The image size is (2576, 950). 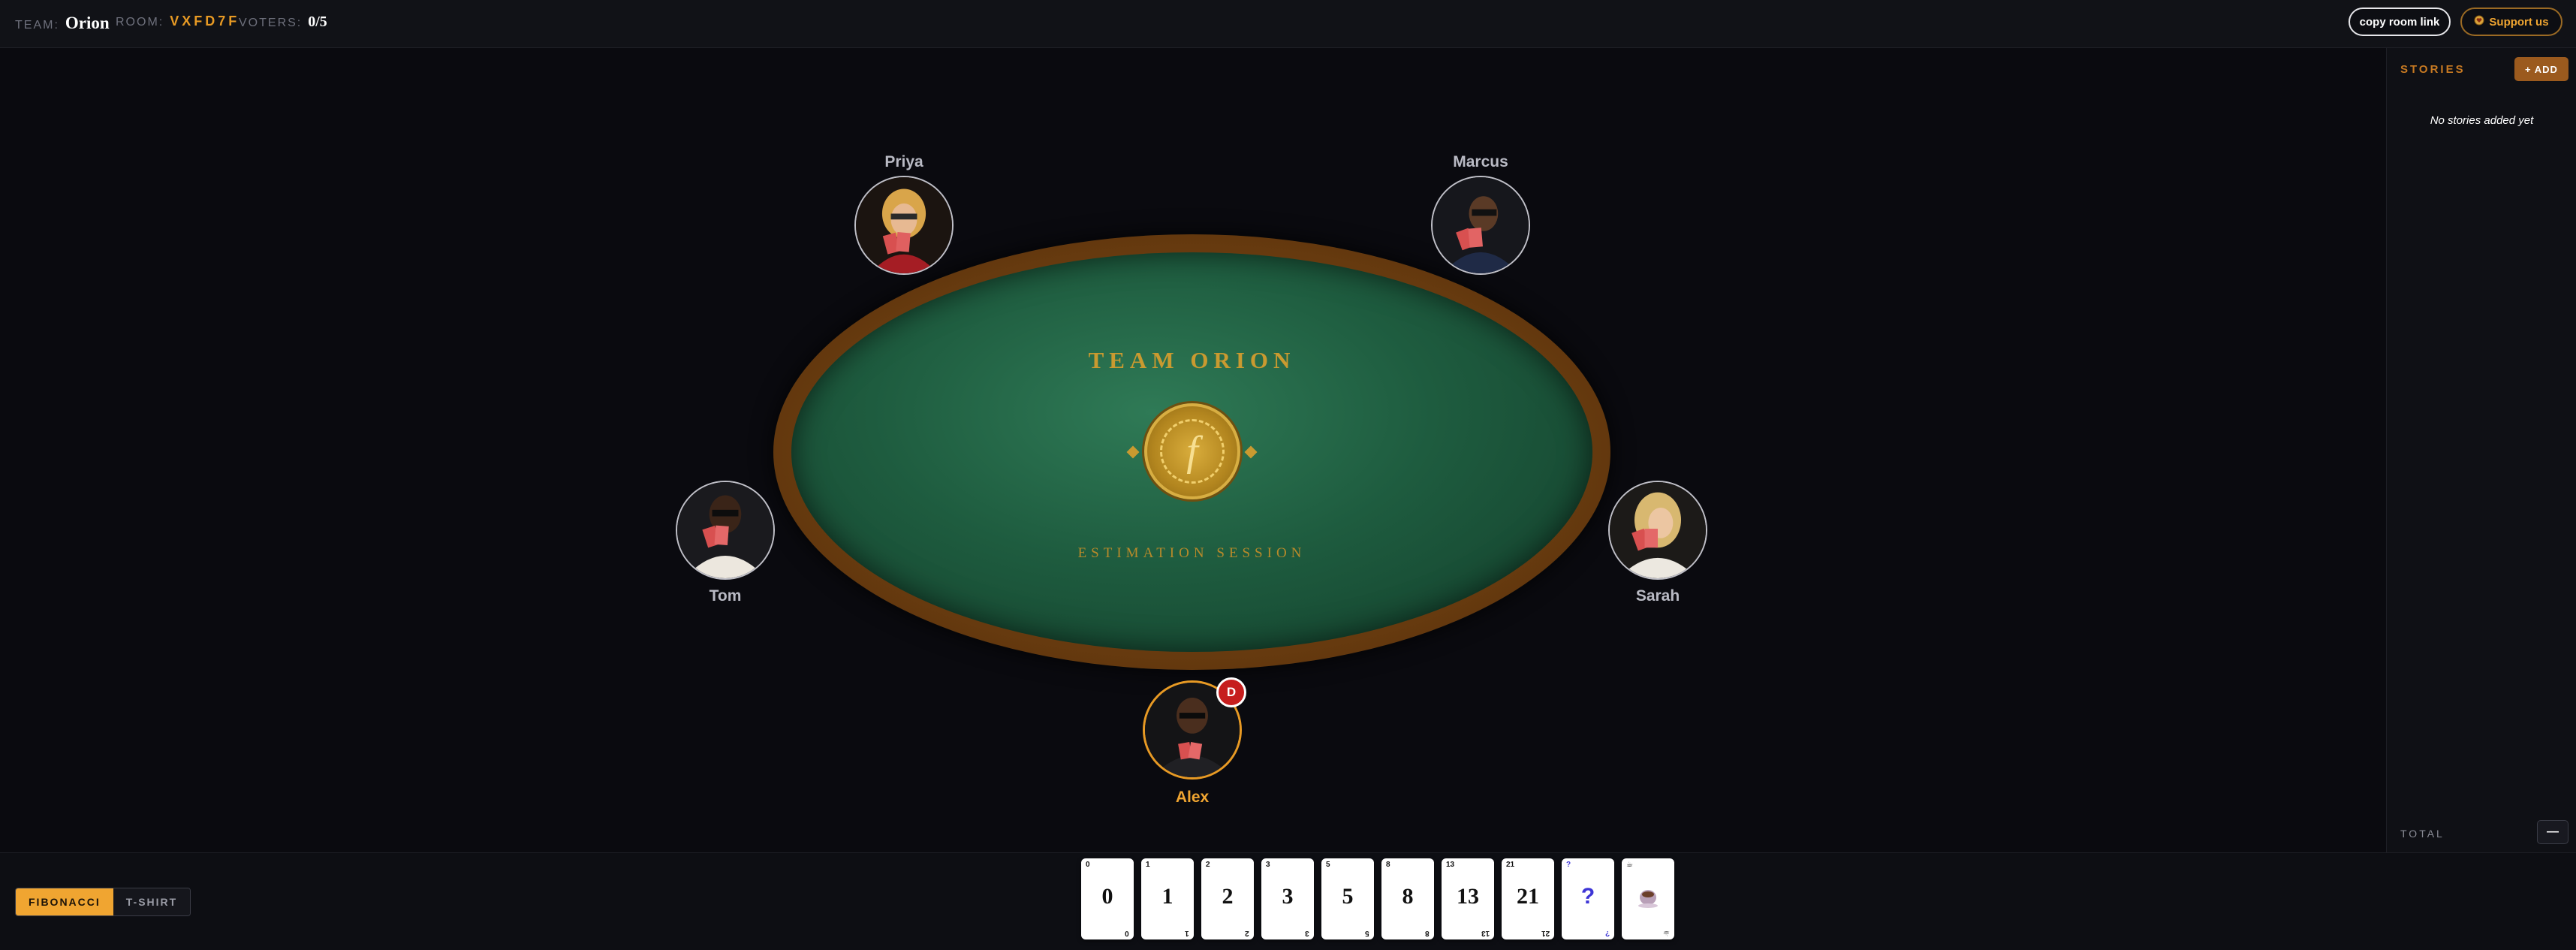 I want to click on heart-coin-icon, so click(x=2479, y=22).